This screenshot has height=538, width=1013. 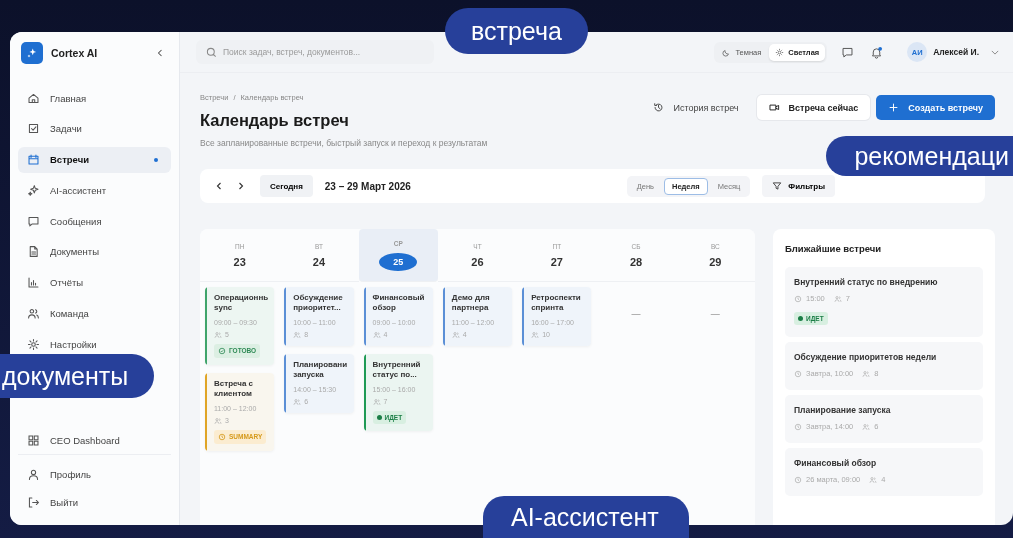 I want to click on nav-item: CEO Dashboard, so click(x=94, y=440).